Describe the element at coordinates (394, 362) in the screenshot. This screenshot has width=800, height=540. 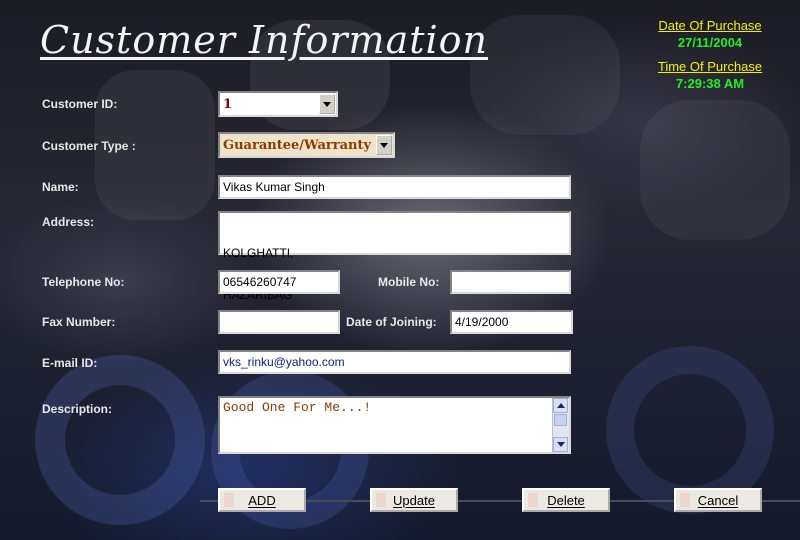
I see `email-input: vks_rinku@yahoo.com` at that location.